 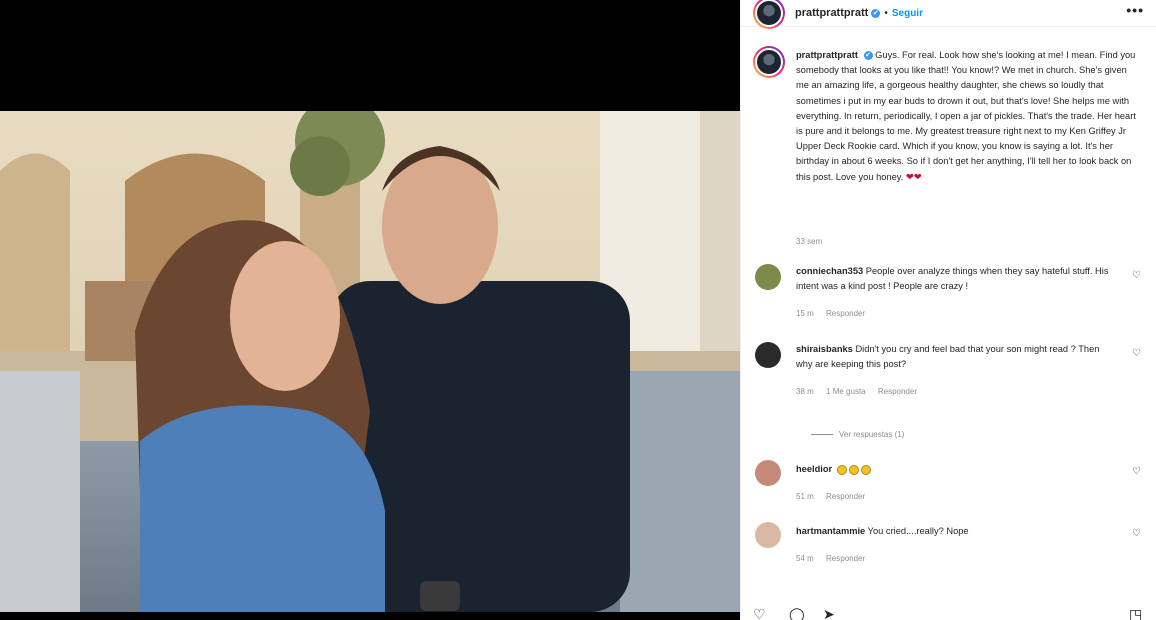 What do you see at coordinates (829, 613) in the screenshot?
I see `share-icon: ➤` at bounding box center [829, 613].